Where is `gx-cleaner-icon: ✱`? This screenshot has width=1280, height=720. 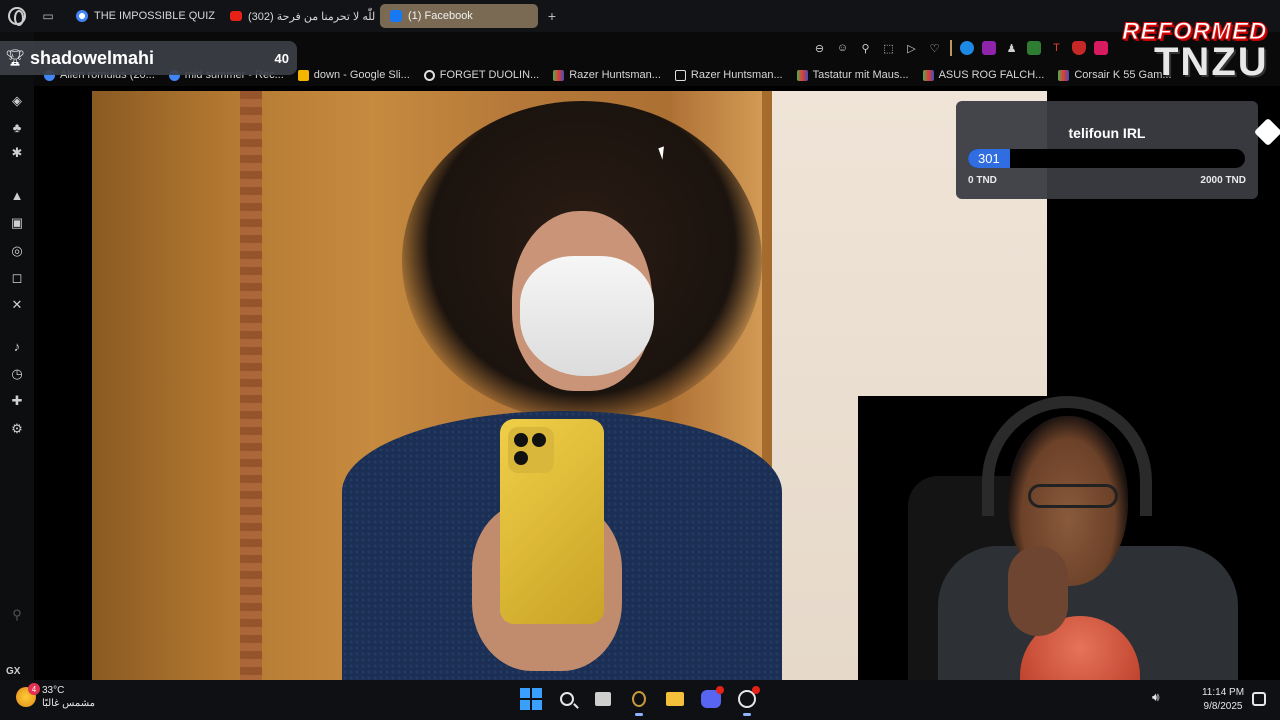 gx-cleaner-icon: ✱ is located at coordinates (17, 153).